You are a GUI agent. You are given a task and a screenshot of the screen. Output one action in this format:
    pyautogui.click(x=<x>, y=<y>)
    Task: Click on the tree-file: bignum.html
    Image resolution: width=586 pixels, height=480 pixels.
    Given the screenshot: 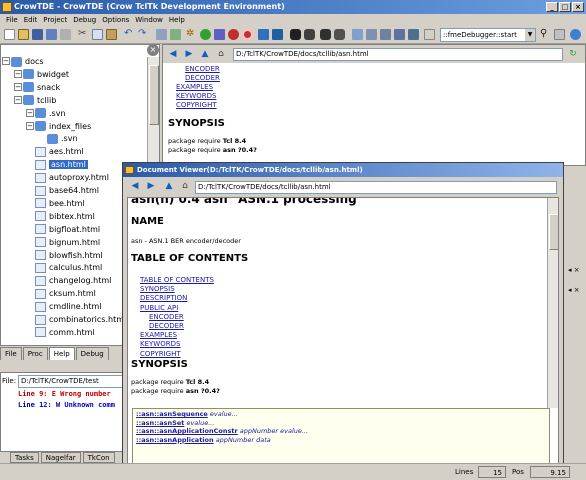 What is the action you would take?
    pyautogui.click(x=67, y=242)
    